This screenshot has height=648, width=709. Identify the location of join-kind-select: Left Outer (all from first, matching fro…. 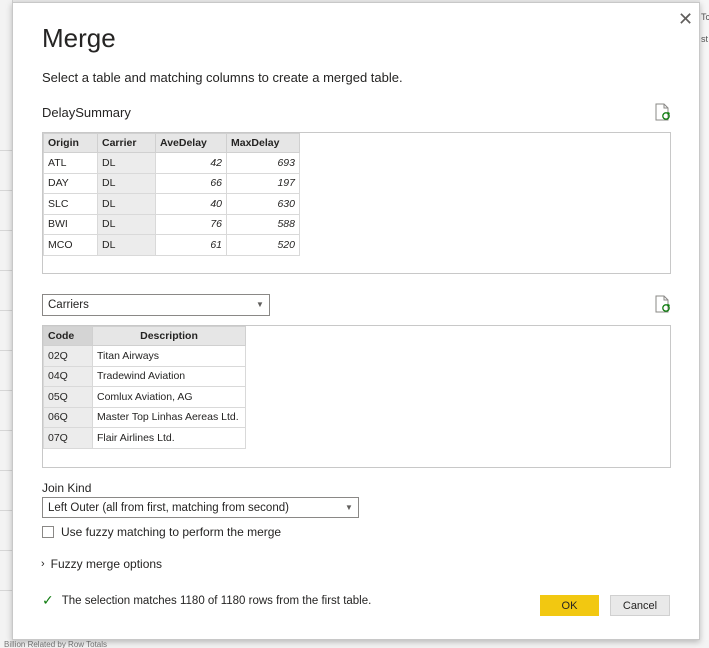
(200, 507).